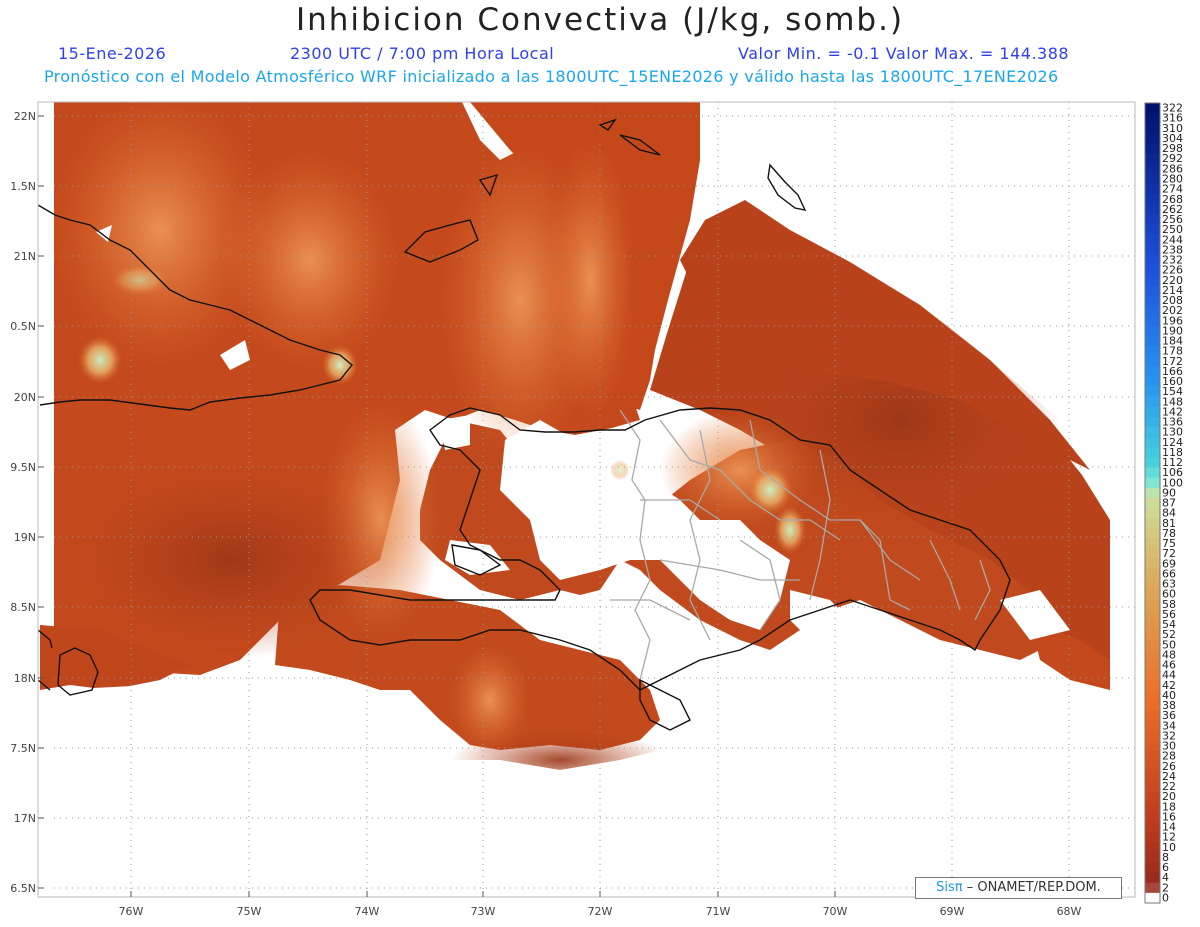  What do you see at coordinates (25, 256) in the screenshot?
I see `lat-label: 21N` at bounding box center [25, 256].